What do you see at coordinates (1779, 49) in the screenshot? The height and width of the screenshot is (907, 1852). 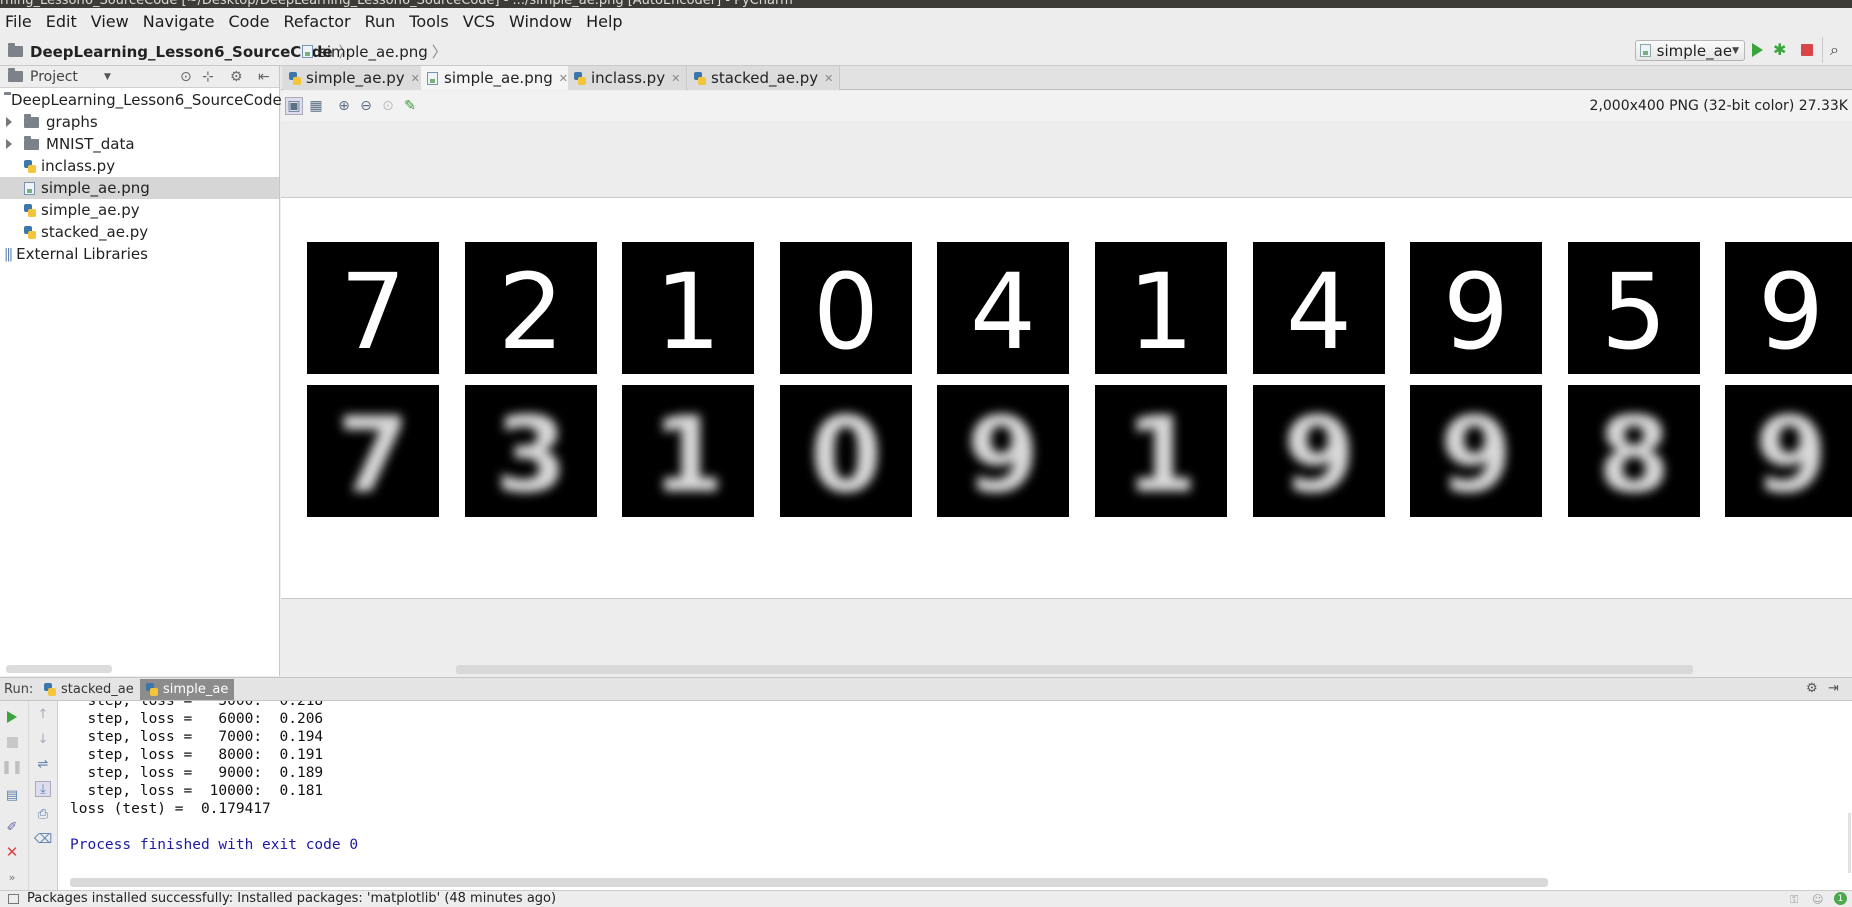 I see `debug-button: ✱` at bounding box center [1779, 49].